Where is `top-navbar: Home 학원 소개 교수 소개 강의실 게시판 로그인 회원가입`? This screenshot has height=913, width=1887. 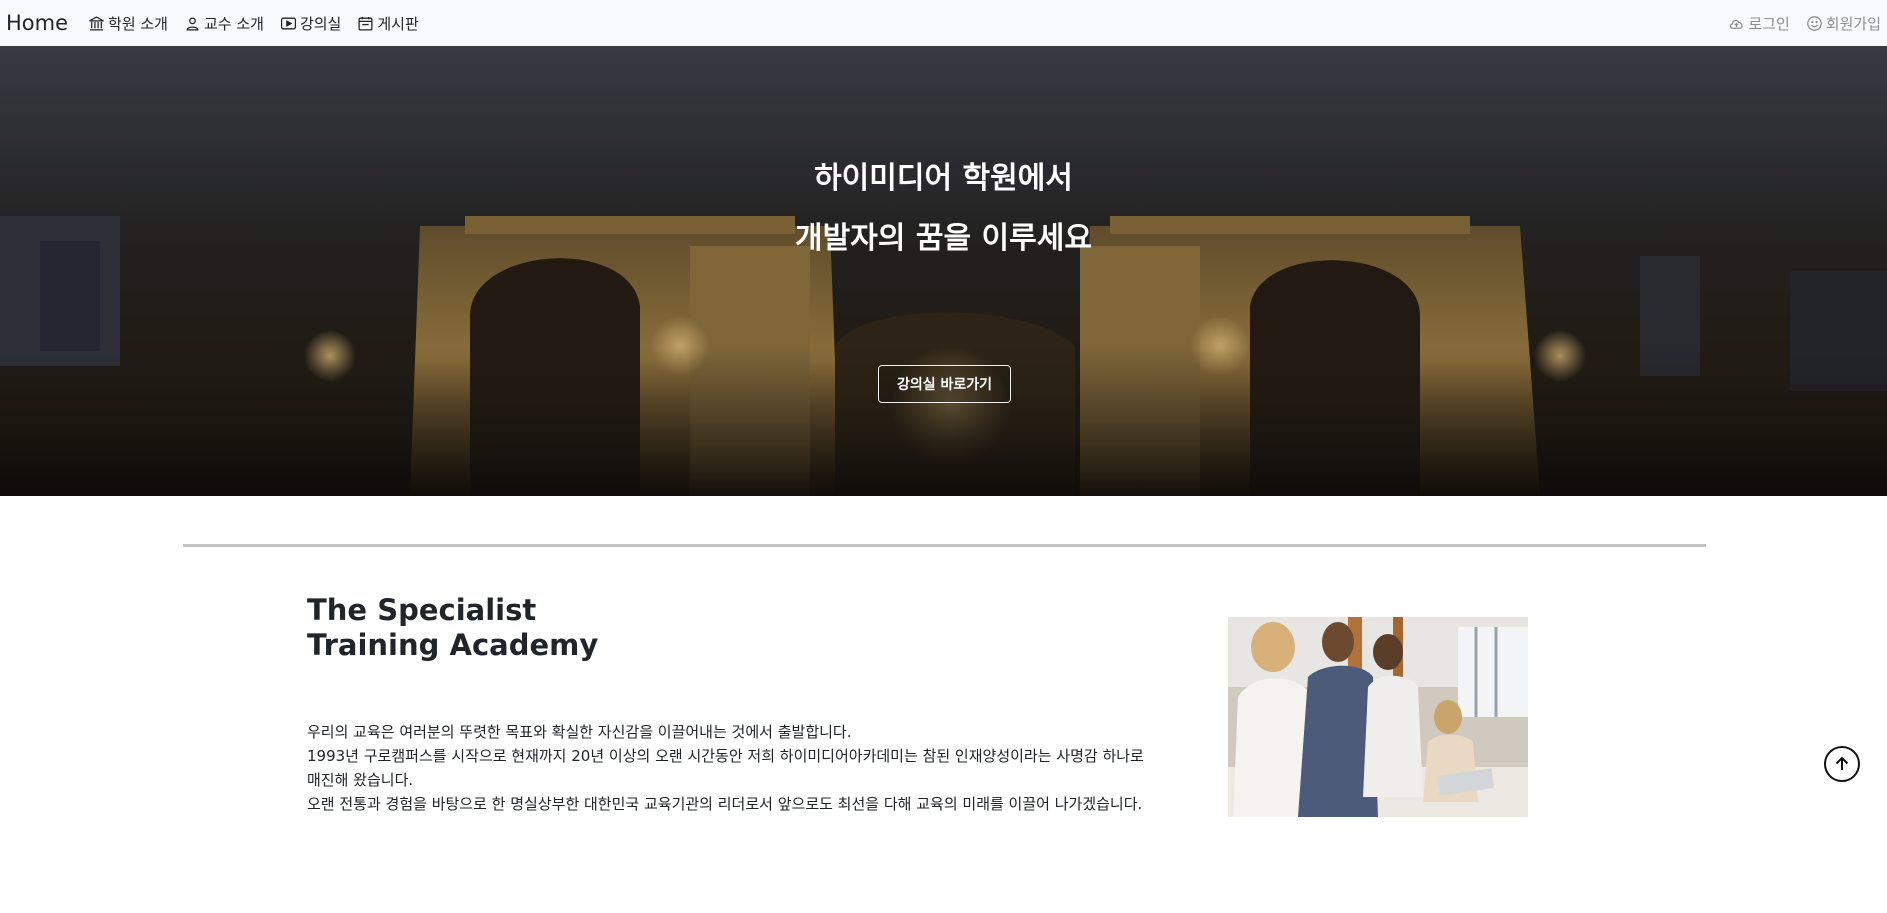
top-navbar: Home 학원 소개 교수 소개 강의실 게시판 로그인 회원가입 is located at coordinates (943, 23).